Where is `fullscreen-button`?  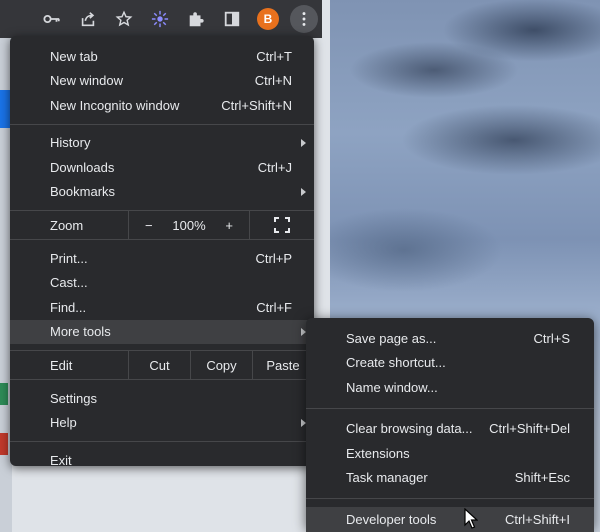 fullscreen-button is located at coordinates (282, 225).